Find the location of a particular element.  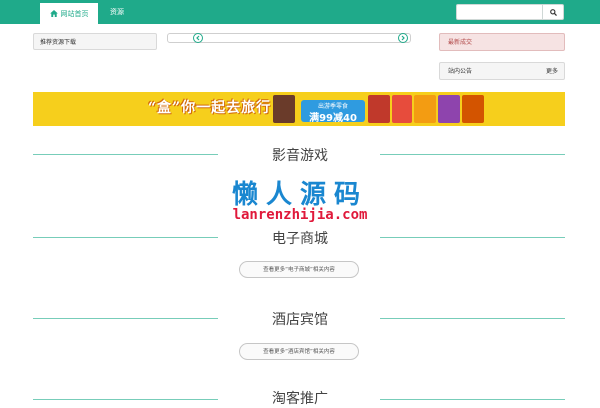

search-input is located at coordinates (502, 12).